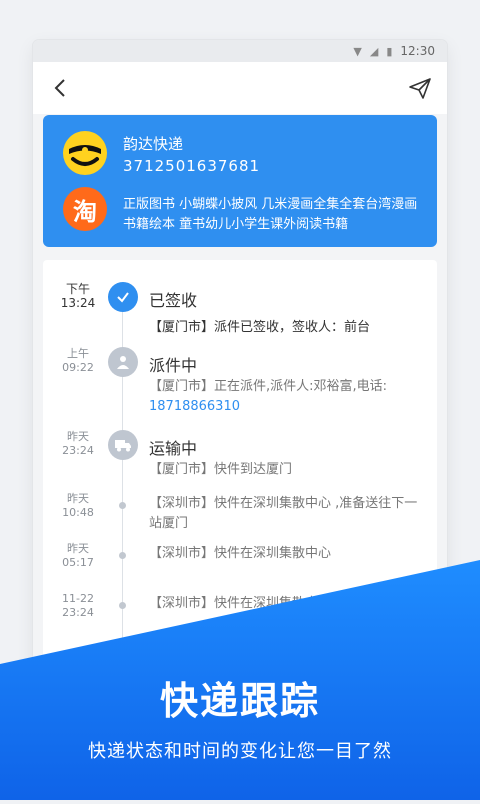 This screenshot has width=480, height=804. What do you see at coordinates (283, 513) in the screenshot?
I see `timeline-desc: 【深圳市】快件在深圳集散中心 ,准备送往下一站厦门` at bounding box center [283, 513].